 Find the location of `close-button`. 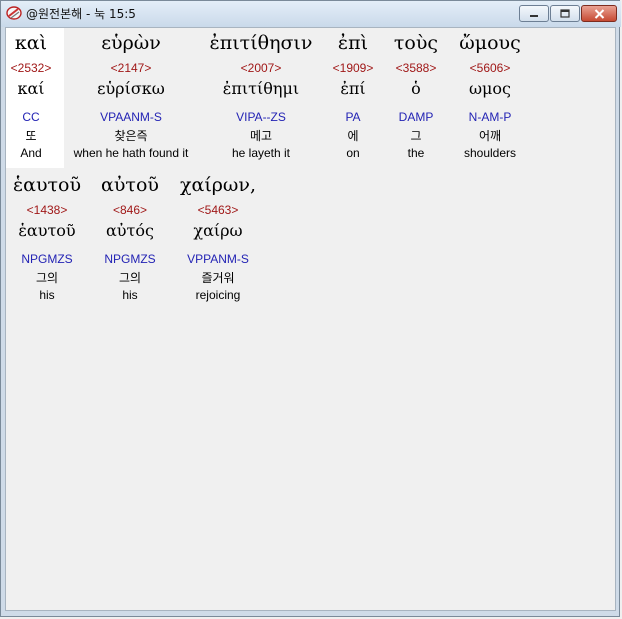

close-button is located at coordinates (599, 13).